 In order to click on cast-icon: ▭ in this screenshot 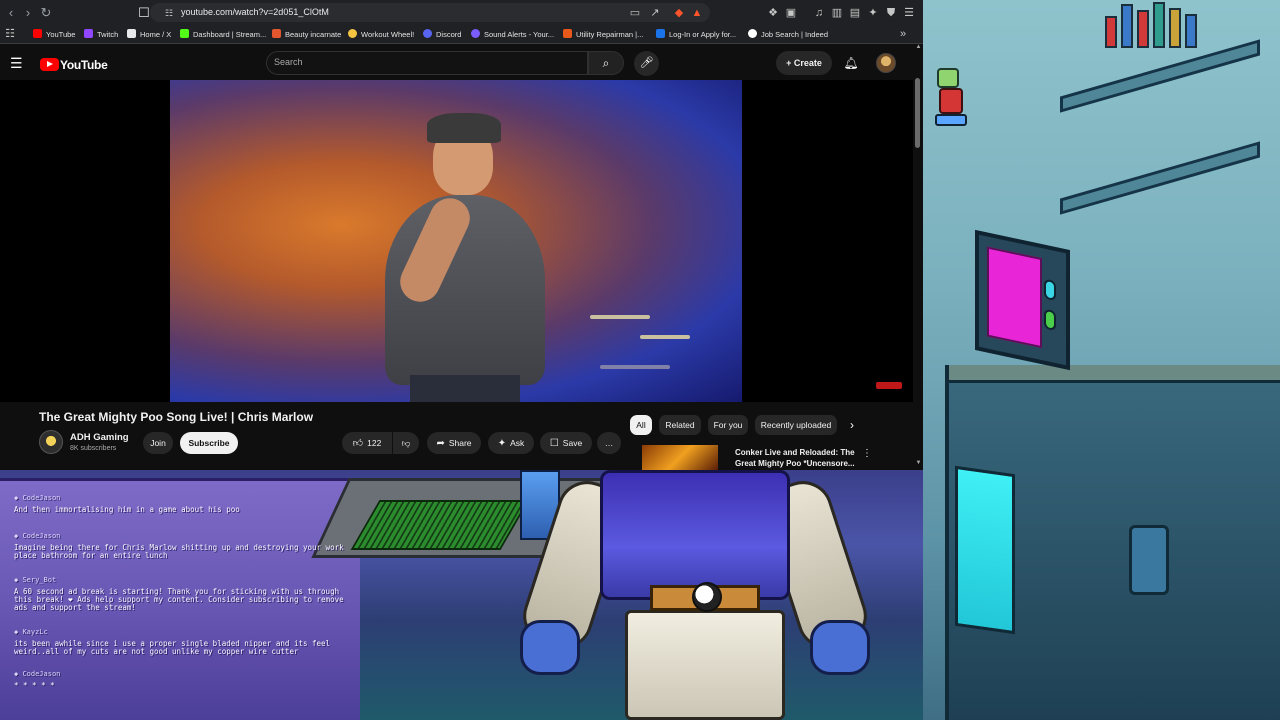, I will do `click(635, 13)`.